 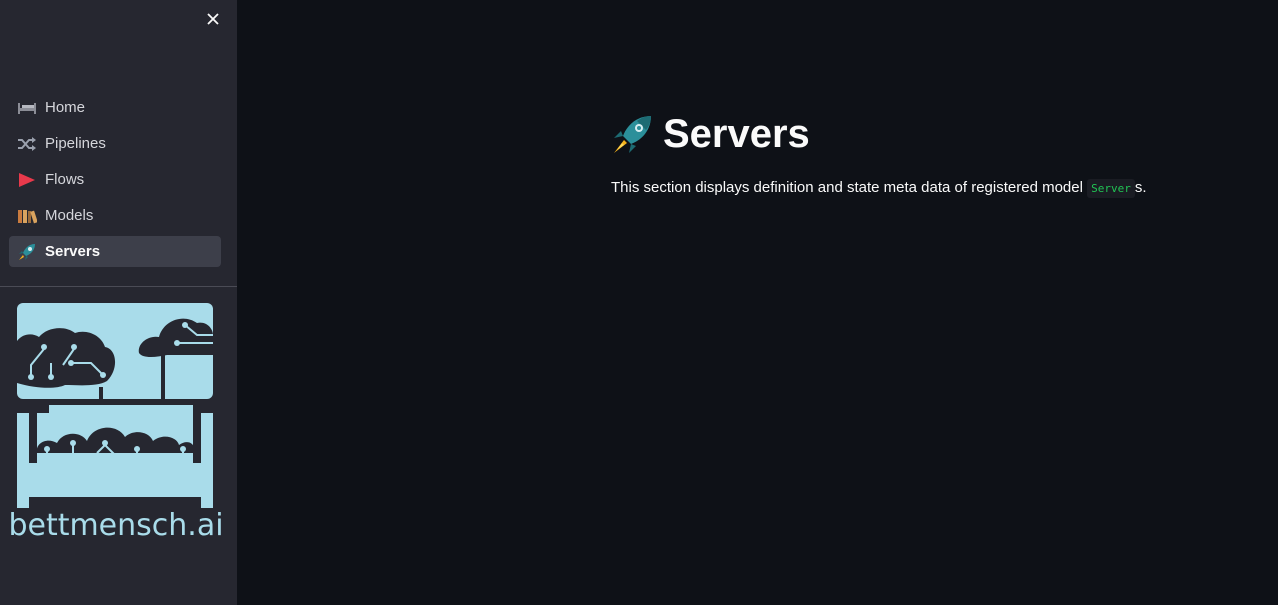 I want to click on sidebar-item-label: Home, so click(x=65, y=107).